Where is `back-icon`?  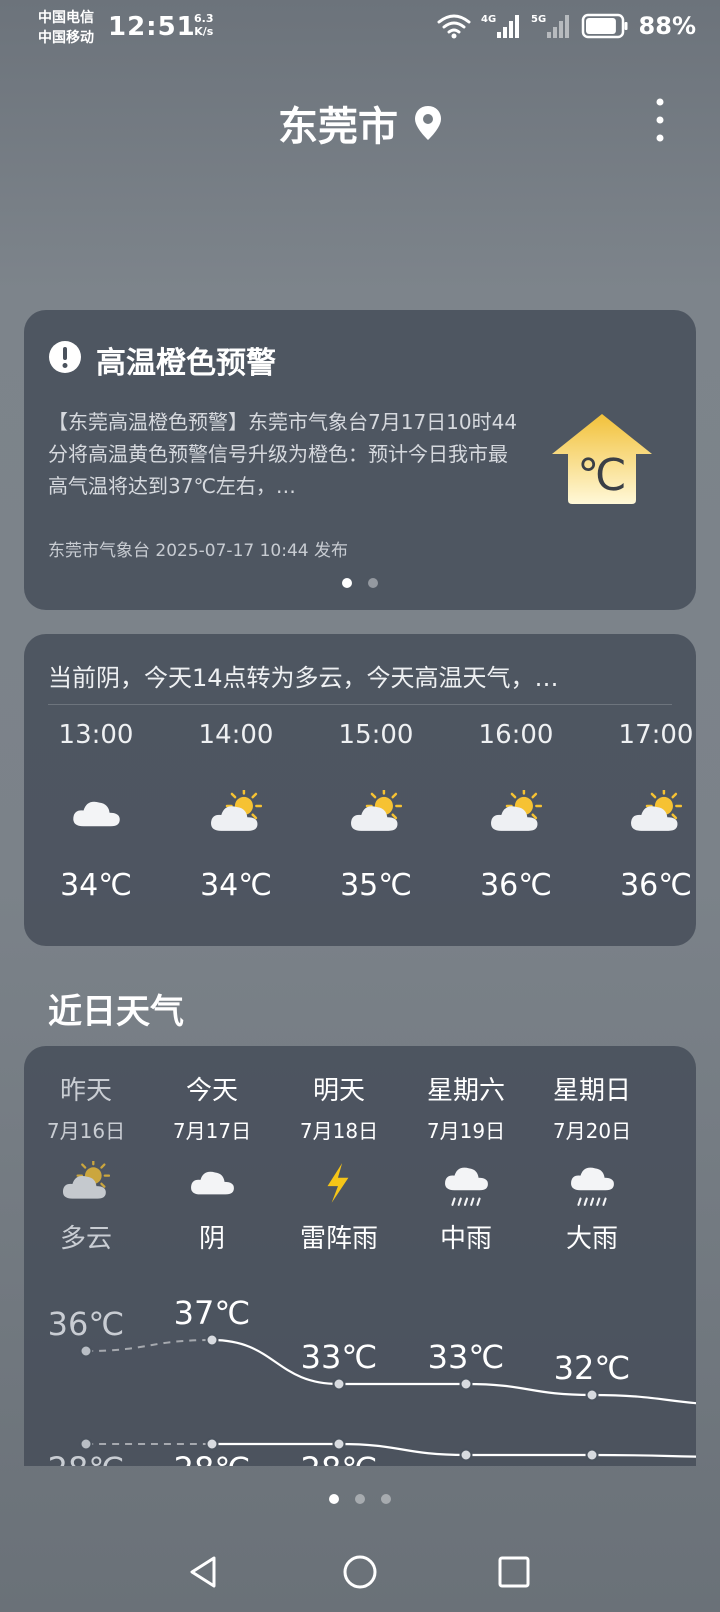
back-icon is located at coordinates (203, 1572).